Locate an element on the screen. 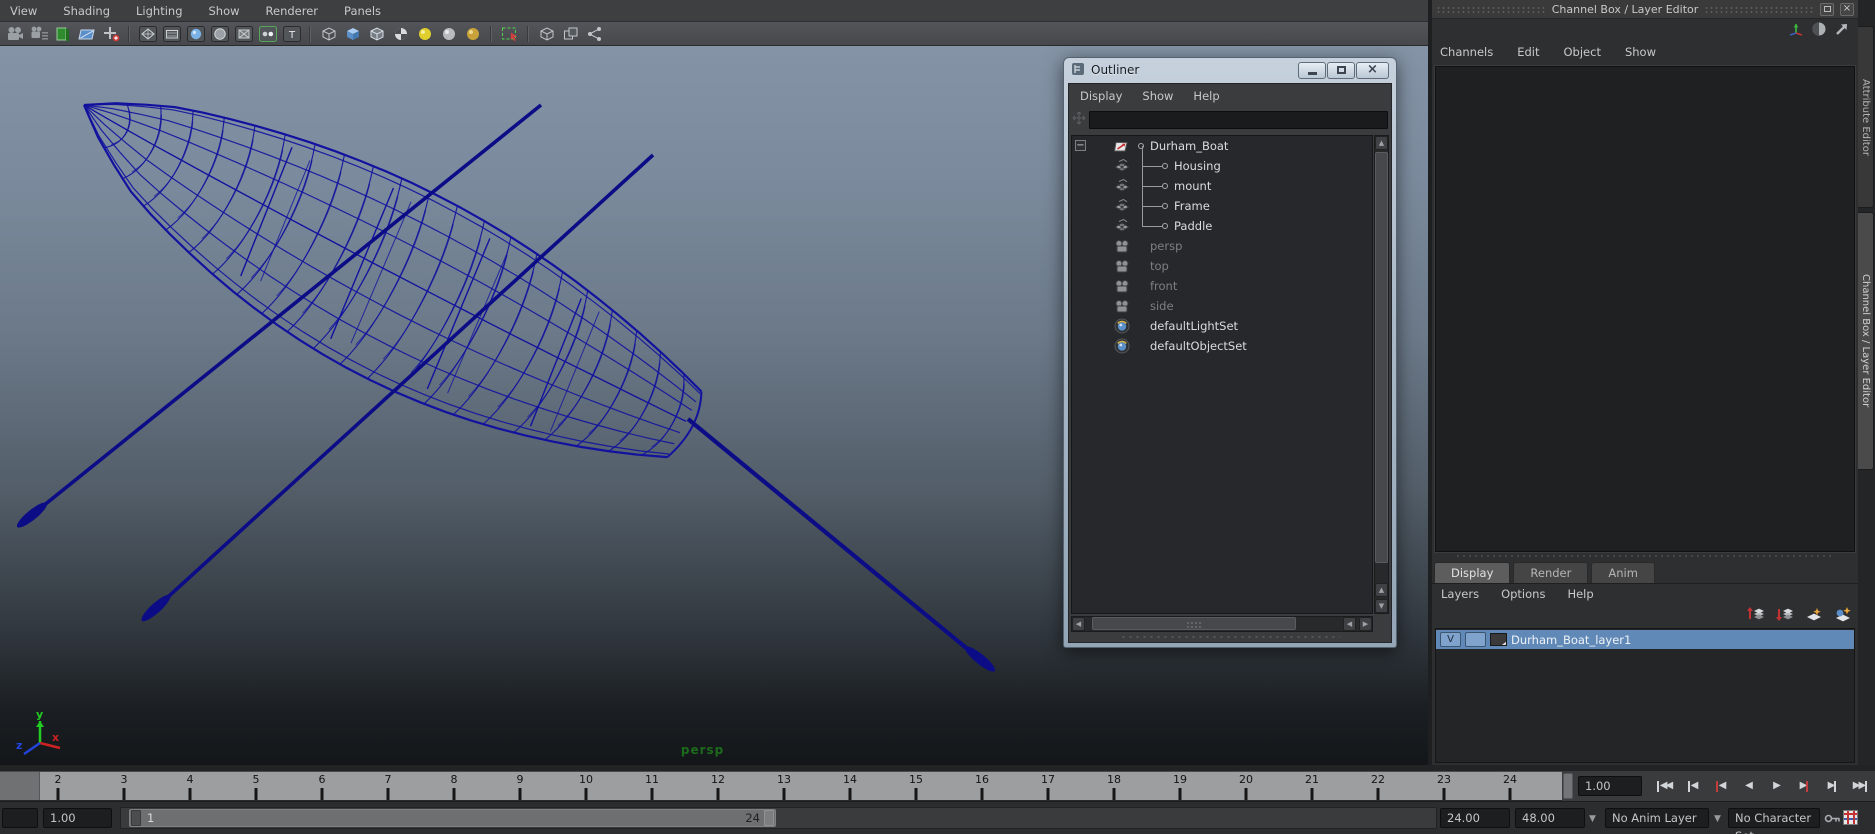 The image size is (1875, 834). anim-layer-dropdown-icon: ▼ is located at coordinates (1592, 819).